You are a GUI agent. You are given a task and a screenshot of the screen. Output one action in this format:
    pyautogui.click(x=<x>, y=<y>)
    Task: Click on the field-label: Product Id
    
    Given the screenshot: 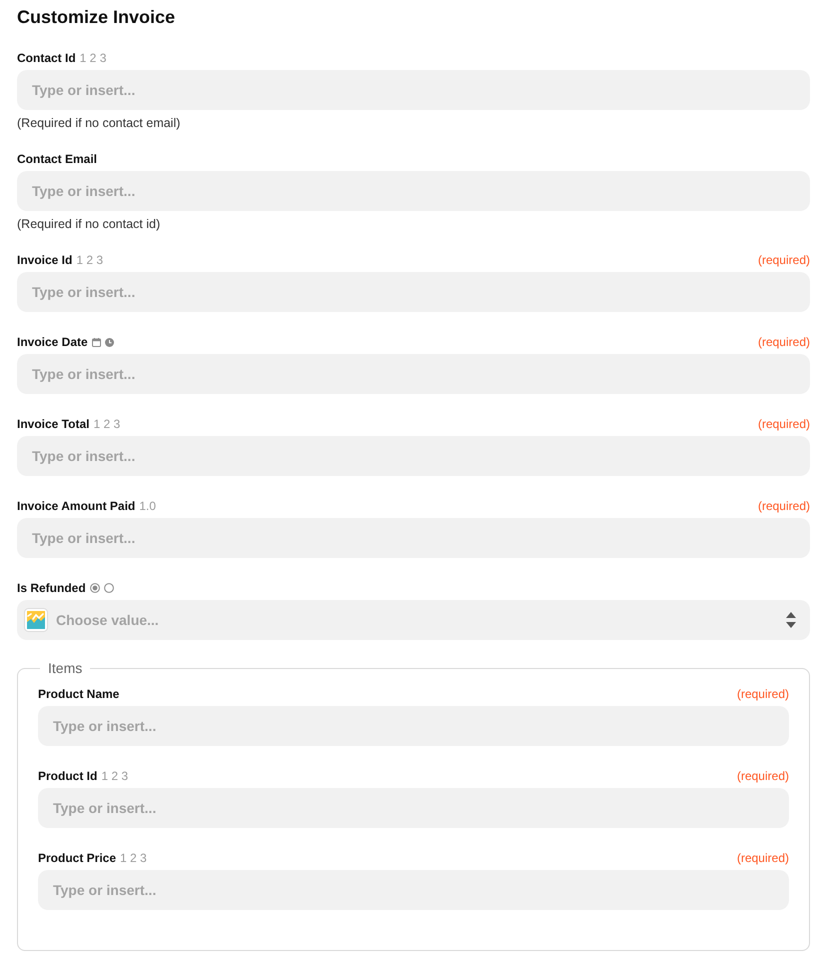 What is the action you would take?
    pyautogui.click(x=68, y=776)
    